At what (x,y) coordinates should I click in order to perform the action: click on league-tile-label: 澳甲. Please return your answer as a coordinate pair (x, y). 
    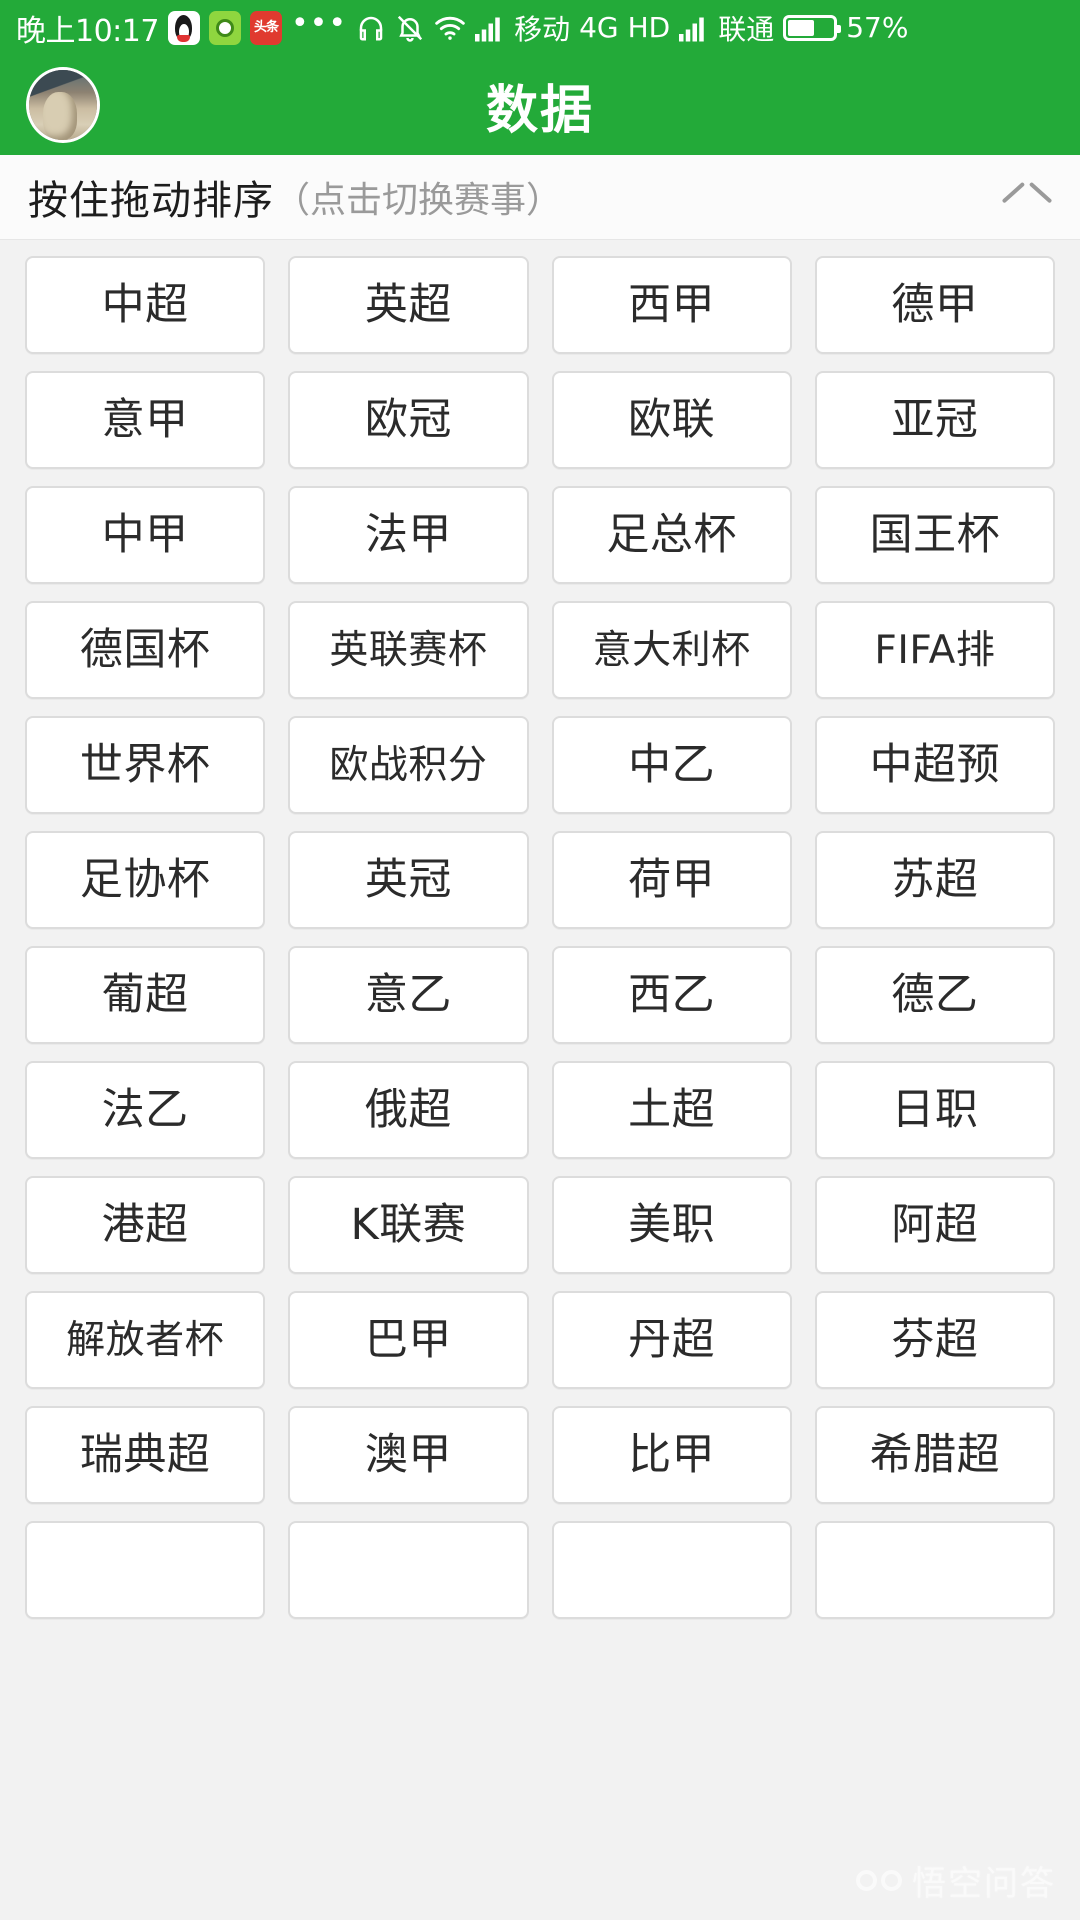
    Looking at the image, I should click on (408, 1454).